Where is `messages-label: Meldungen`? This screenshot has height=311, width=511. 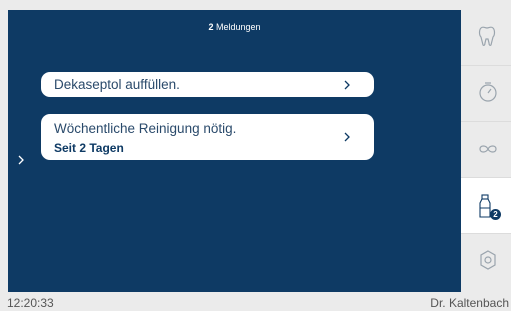
messages-label: Meldungen is located at coordinates (238, 27).